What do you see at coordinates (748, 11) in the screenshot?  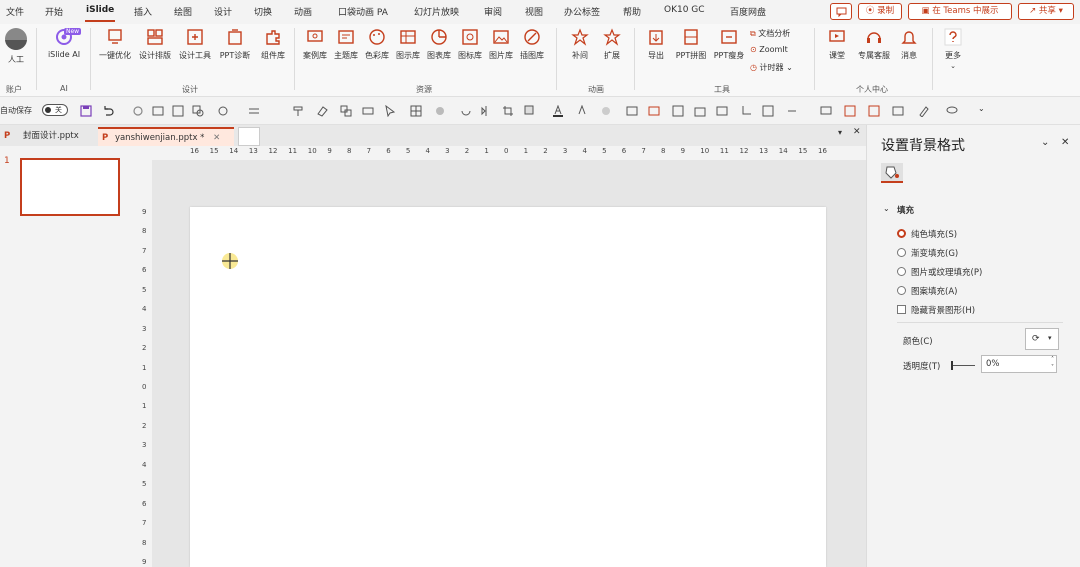 I see `tab-baidu-pan: 百度网盘` at bounding box center [748, 11].